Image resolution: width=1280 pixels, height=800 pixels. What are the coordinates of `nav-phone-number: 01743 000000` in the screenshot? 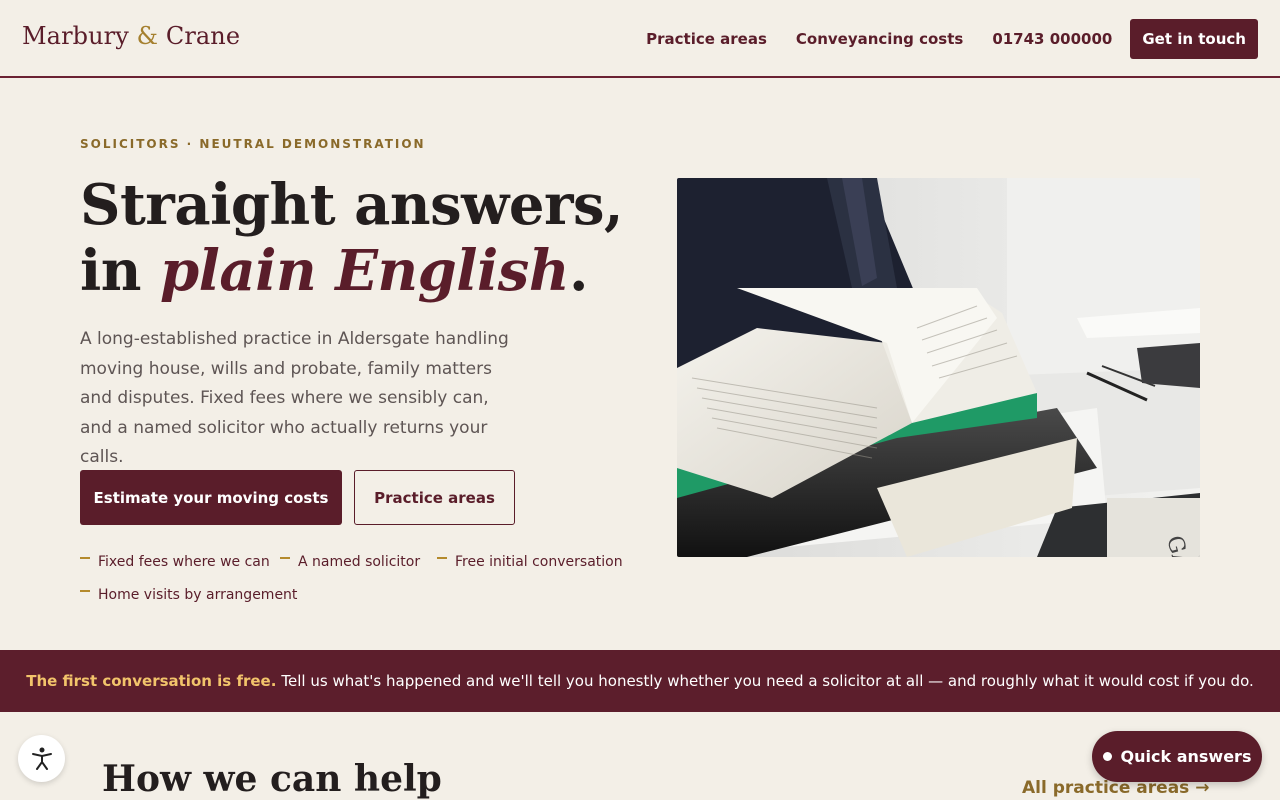 It's located at (1052, 39).